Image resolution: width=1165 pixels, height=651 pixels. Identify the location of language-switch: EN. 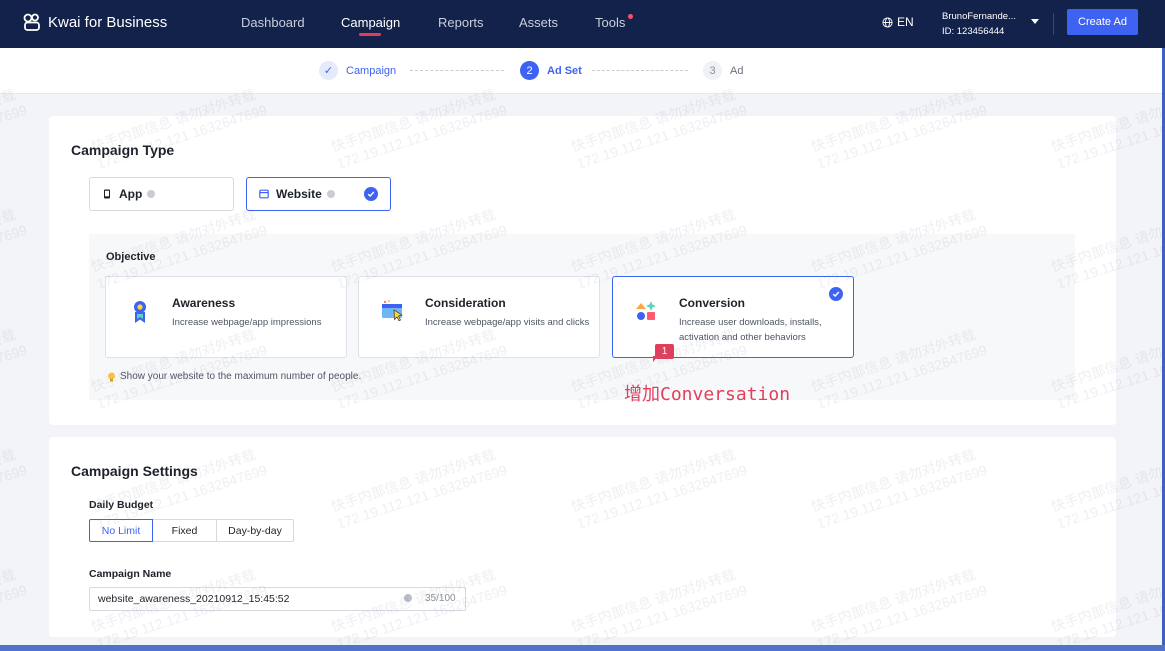
(898, 22).